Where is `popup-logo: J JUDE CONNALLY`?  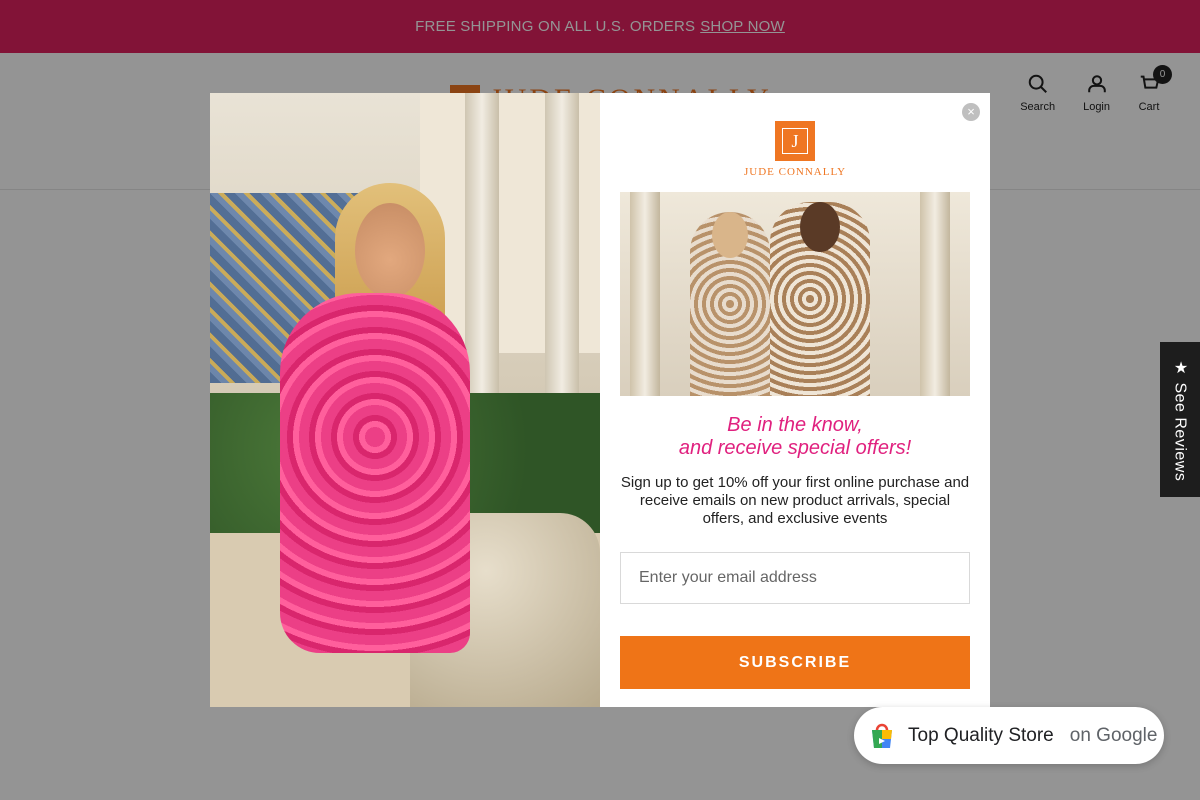
popup-logo: J JUDE CONNALLY is located at coordinates (795, 149).